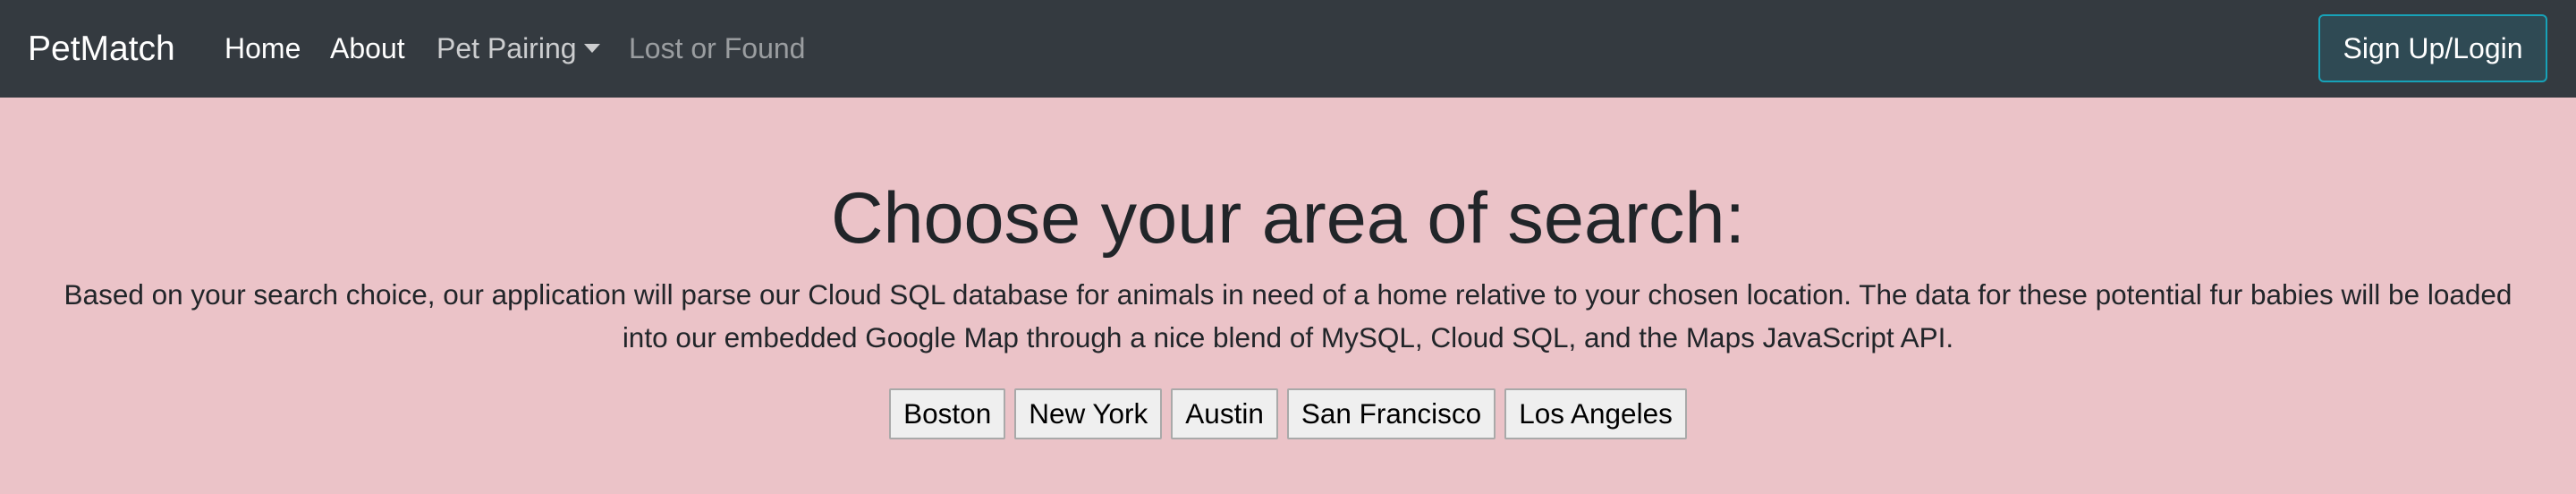 The height and width of the screenshot is (494, 2576). Describe the element at coordinates (717, 49) in the screenshot. I see `nav-lost-or-found-link: Lost or Found` at that location.